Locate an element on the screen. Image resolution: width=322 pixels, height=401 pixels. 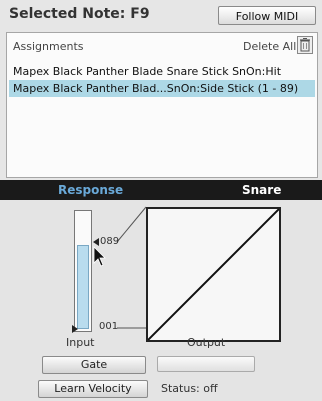
follow-midi-button: Follow MIDI is located at coordinates (267, 15).